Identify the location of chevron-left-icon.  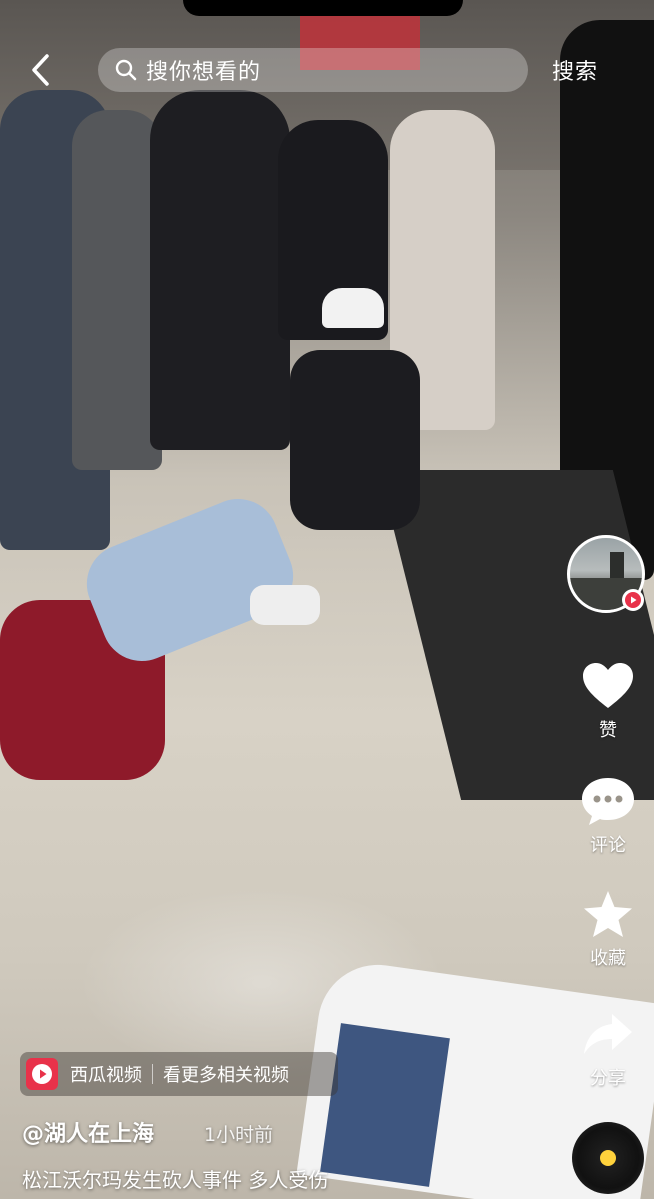
(40, 70).